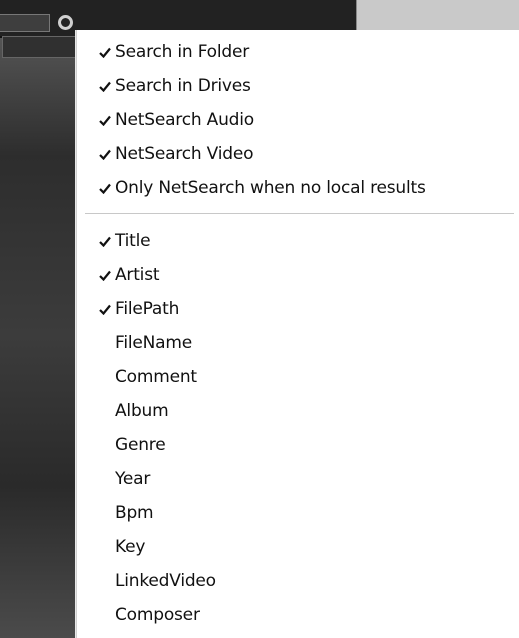 The height and width of the screenshot is (638, 519). Describe the element at coordinates (298, 241) in the screenshot. I see `menu-item-title: Title` at that location.